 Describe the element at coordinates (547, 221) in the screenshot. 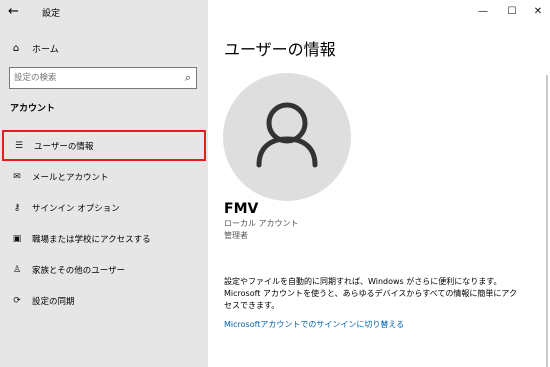

I see `scrollbar` at that location.